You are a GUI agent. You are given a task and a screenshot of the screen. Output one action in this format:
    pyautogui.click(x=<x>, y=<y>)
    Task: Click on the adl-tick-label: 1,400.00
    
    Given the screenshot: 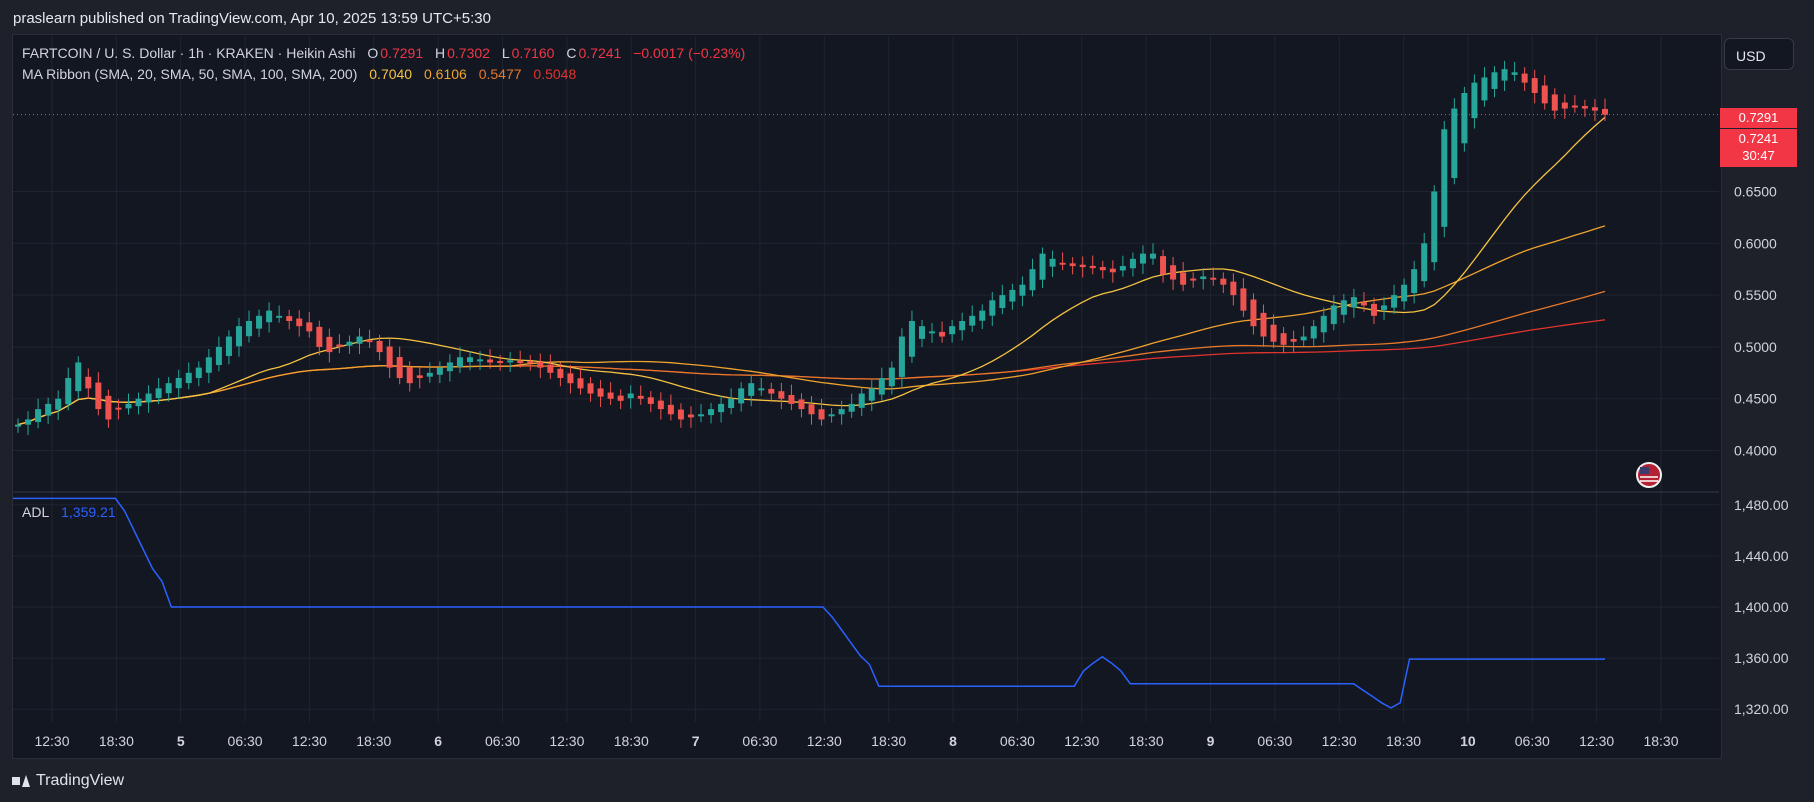 What is the action you would take?
    pyautogui.click(x=1761, y=607)
    